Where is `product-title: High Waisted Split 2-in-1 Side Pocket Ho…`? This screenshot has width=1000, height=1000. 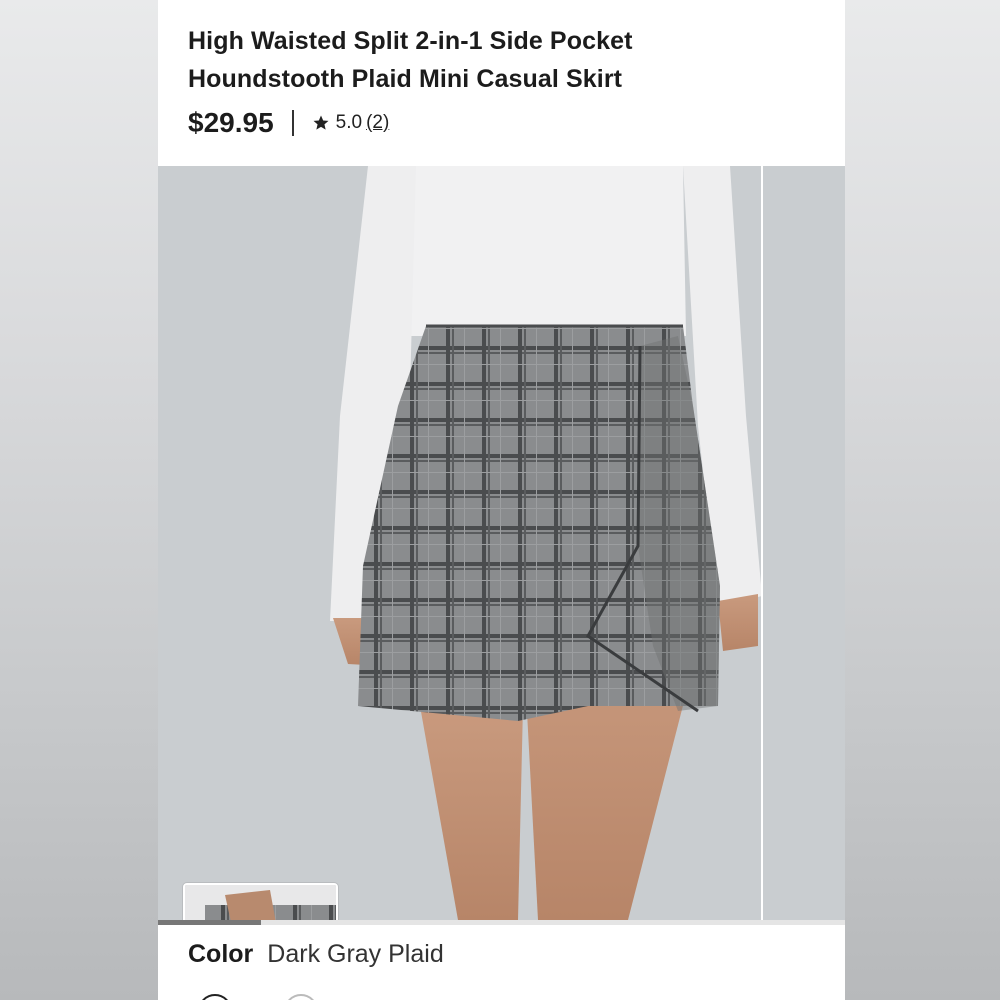 product-title: High Waisted Split 2-in-1 Side Pocket Ho… is located at coordinates (488, 60).